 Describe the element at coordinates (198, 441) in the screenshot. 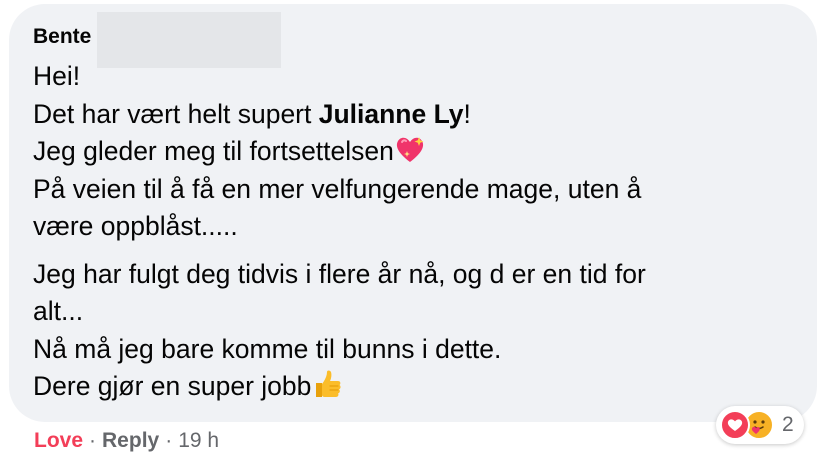

I see `comment-timestamp: 19 h` at that location.